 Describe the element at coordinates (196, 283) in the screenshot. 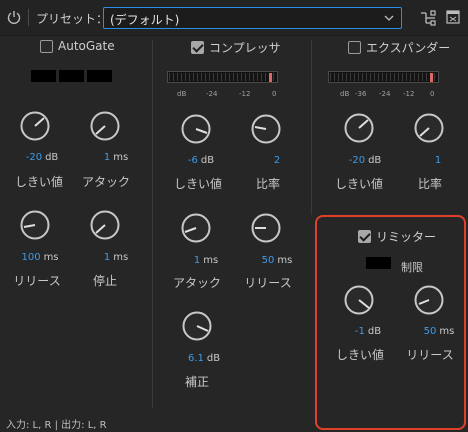

I see `compressor-attack-label: アタック` at that location.